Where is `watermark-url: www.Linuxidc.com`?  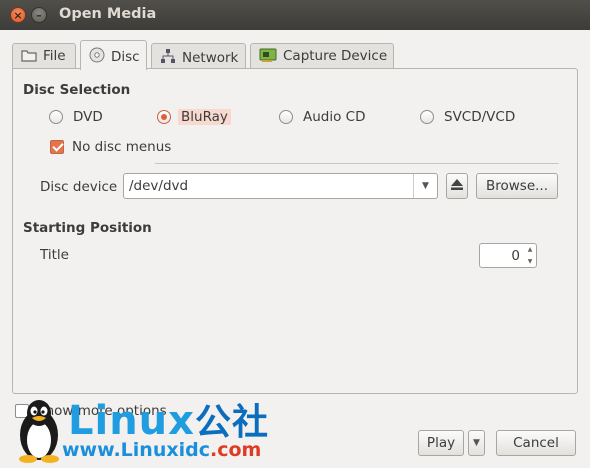
watermark-url: www.Linuxidc.com is located at coordinates (161, 450).